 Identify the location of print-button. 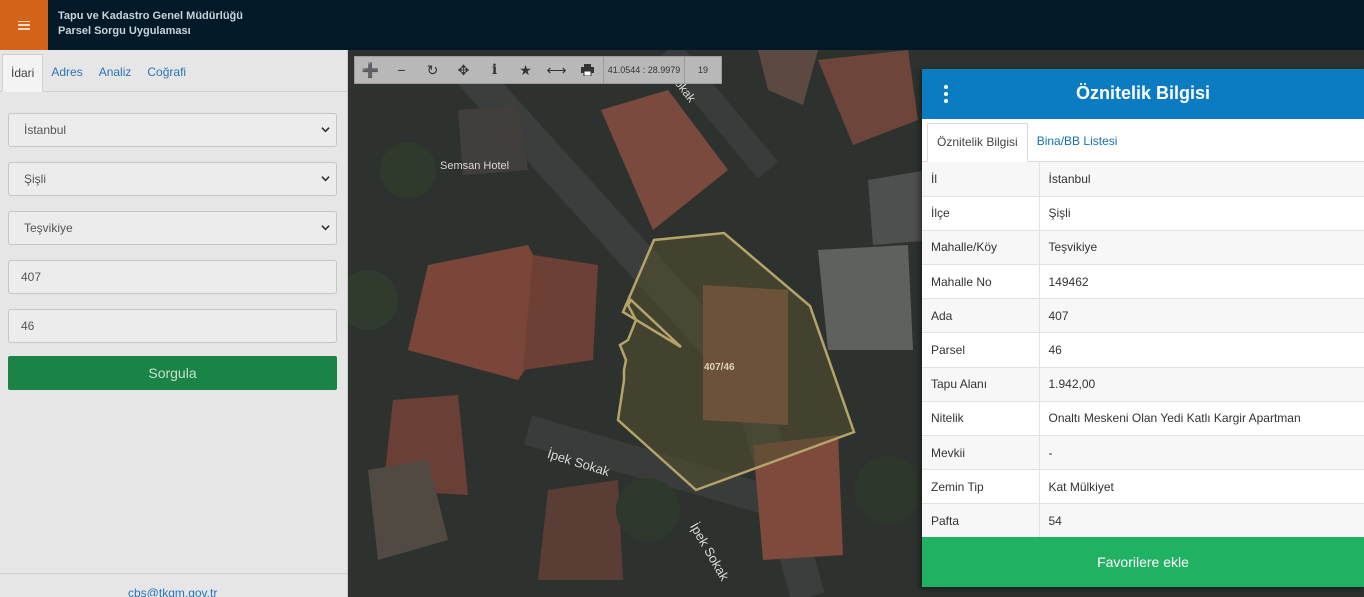
(587, 70).